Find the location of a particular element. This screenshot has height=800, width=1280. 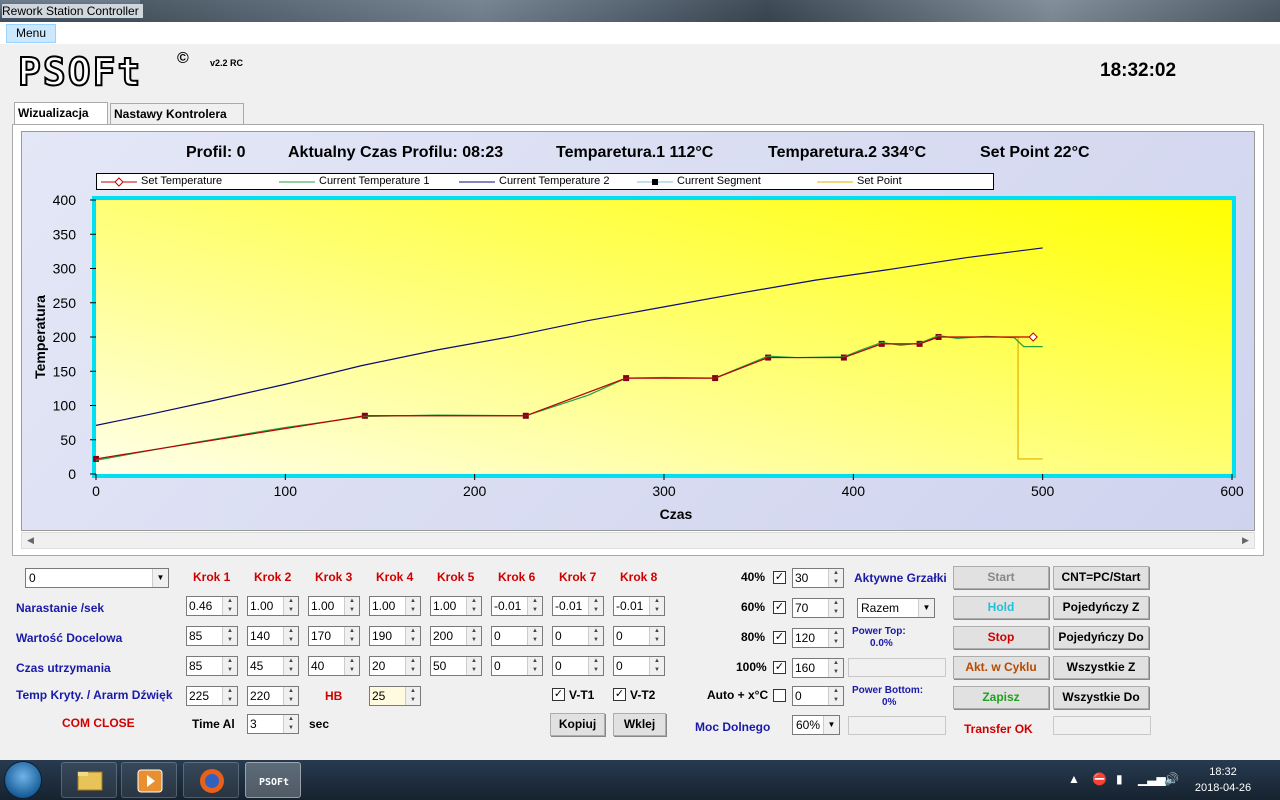

menu-button: Menu is located at coordinates (31, 33).